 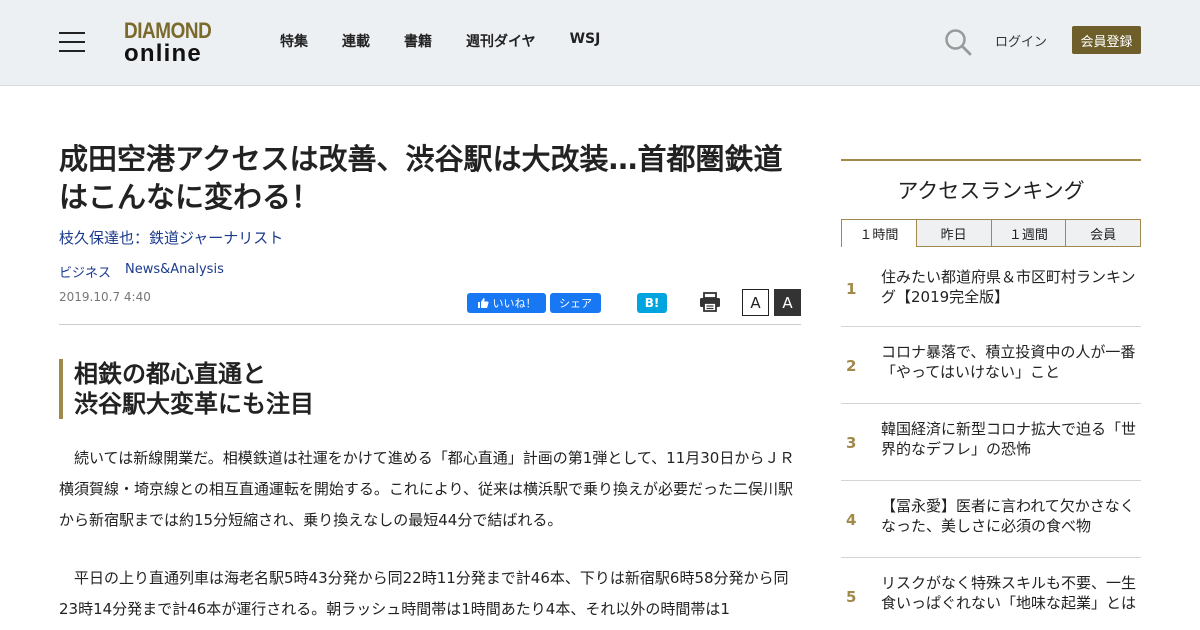 I want to click on ranking-item: 5 リスクがなく特殊スキルも不要、一生食いっぱぐれない「地味な起業」とは, so click(x=991, y=594).